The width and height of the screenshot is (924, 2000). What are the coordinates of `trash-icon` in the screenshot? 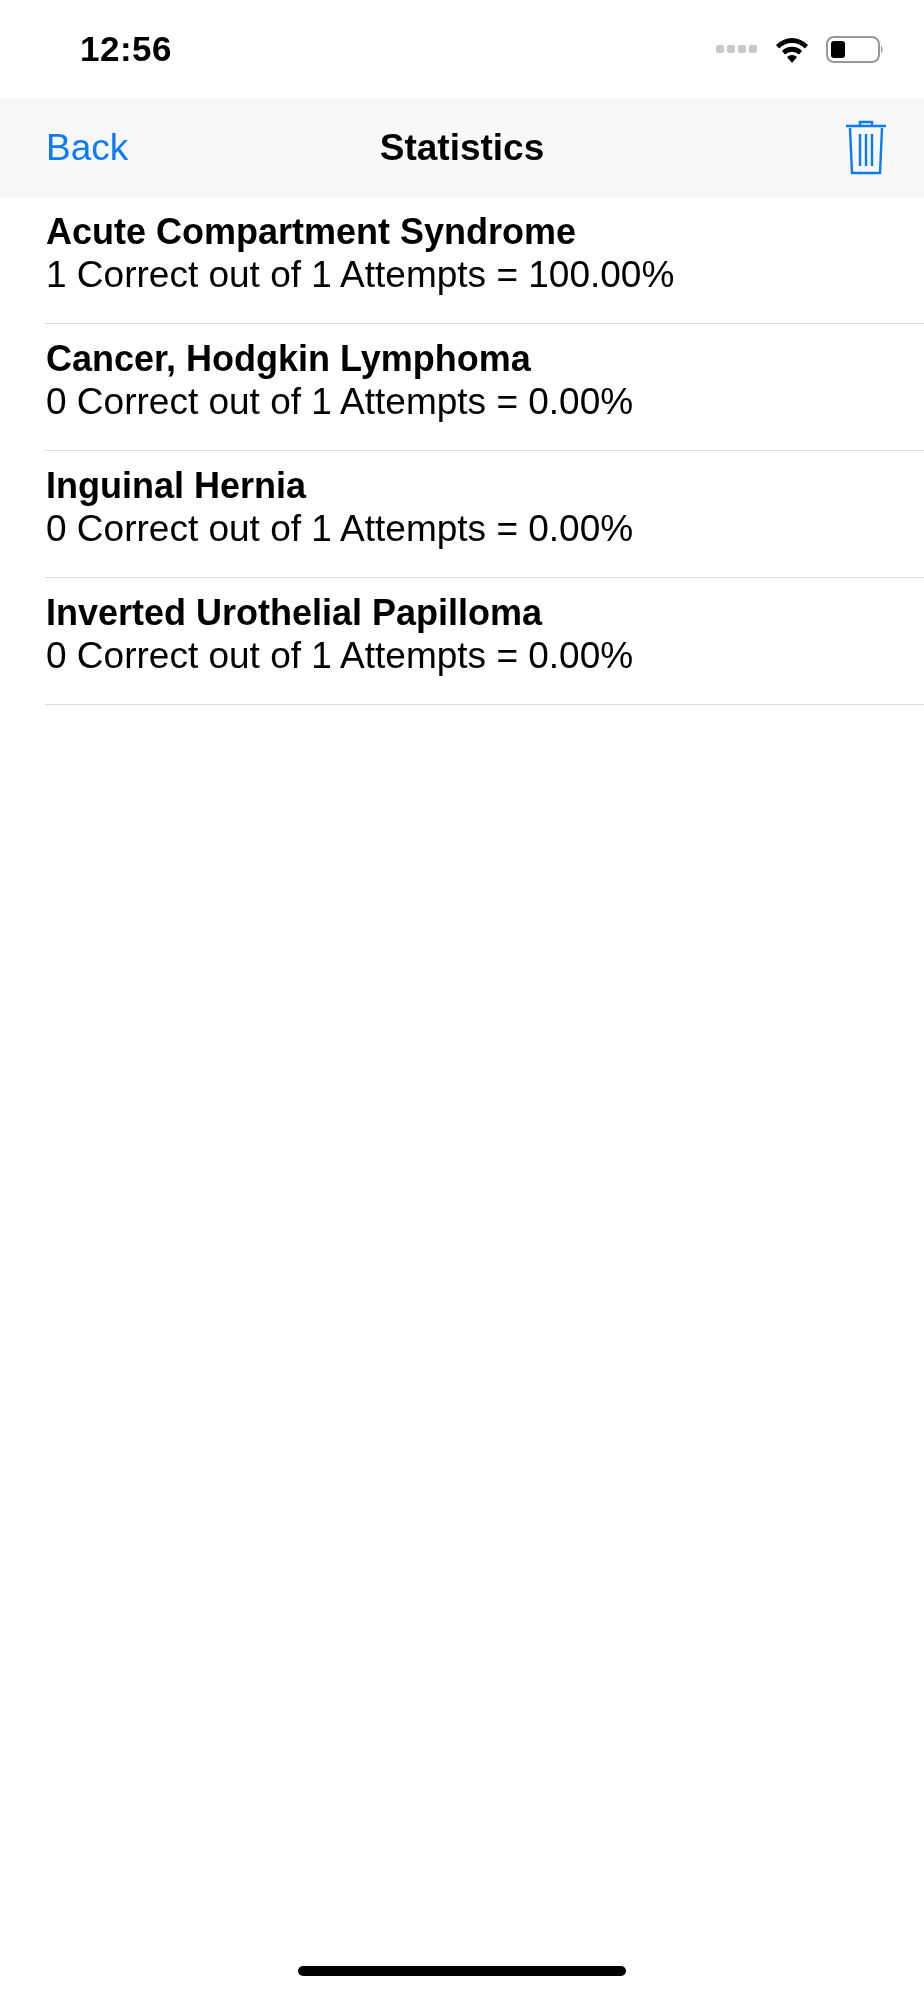 It's located at (866, 147).